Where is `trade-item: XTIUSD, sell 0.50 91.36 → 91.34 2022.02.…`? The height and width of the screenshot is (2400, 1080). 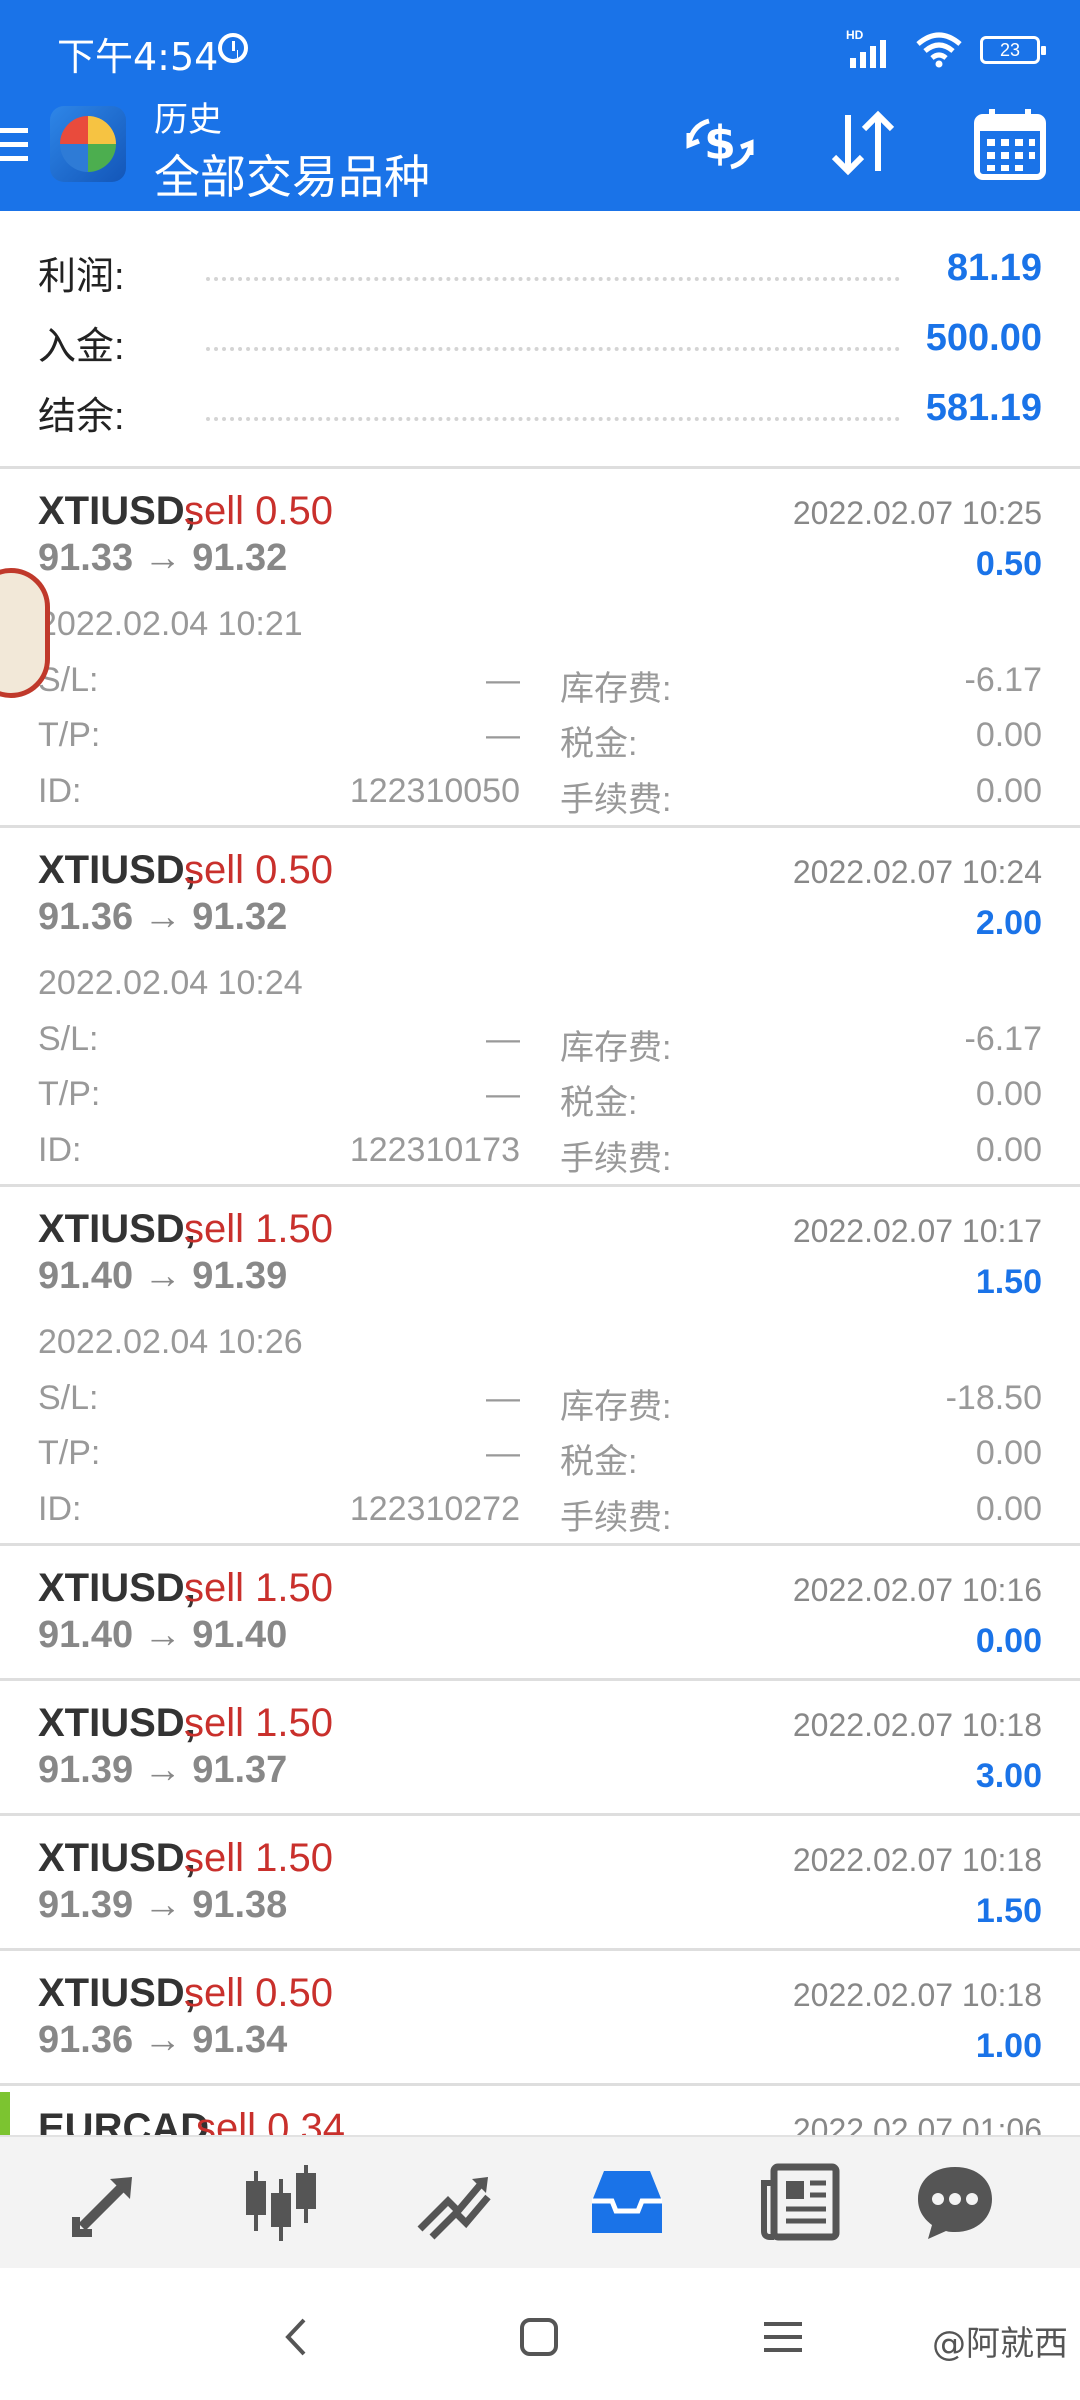
trade-item: XTIUSD, sell 0.50 91.36 → 91.34 2022.02.… is located at coordinates (540, 2018).